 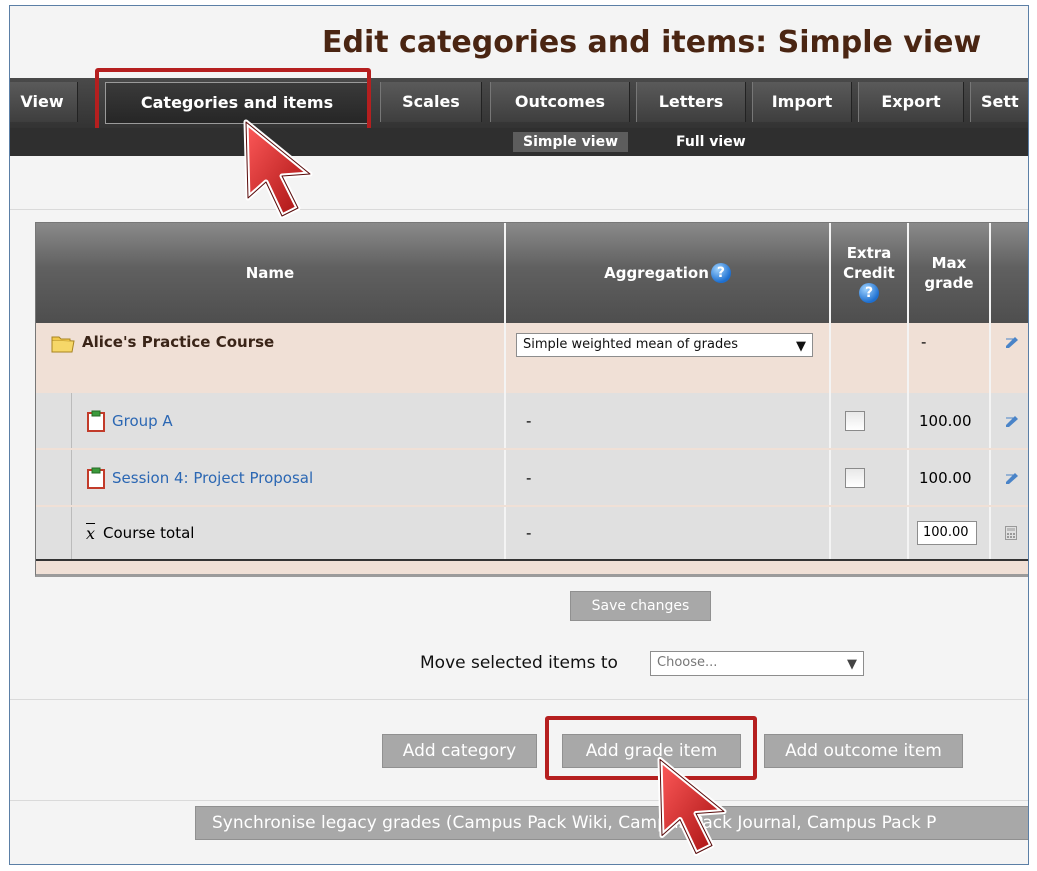 I want to click on move-selected-select: Choose... ▼, so click(x=757, y=663).